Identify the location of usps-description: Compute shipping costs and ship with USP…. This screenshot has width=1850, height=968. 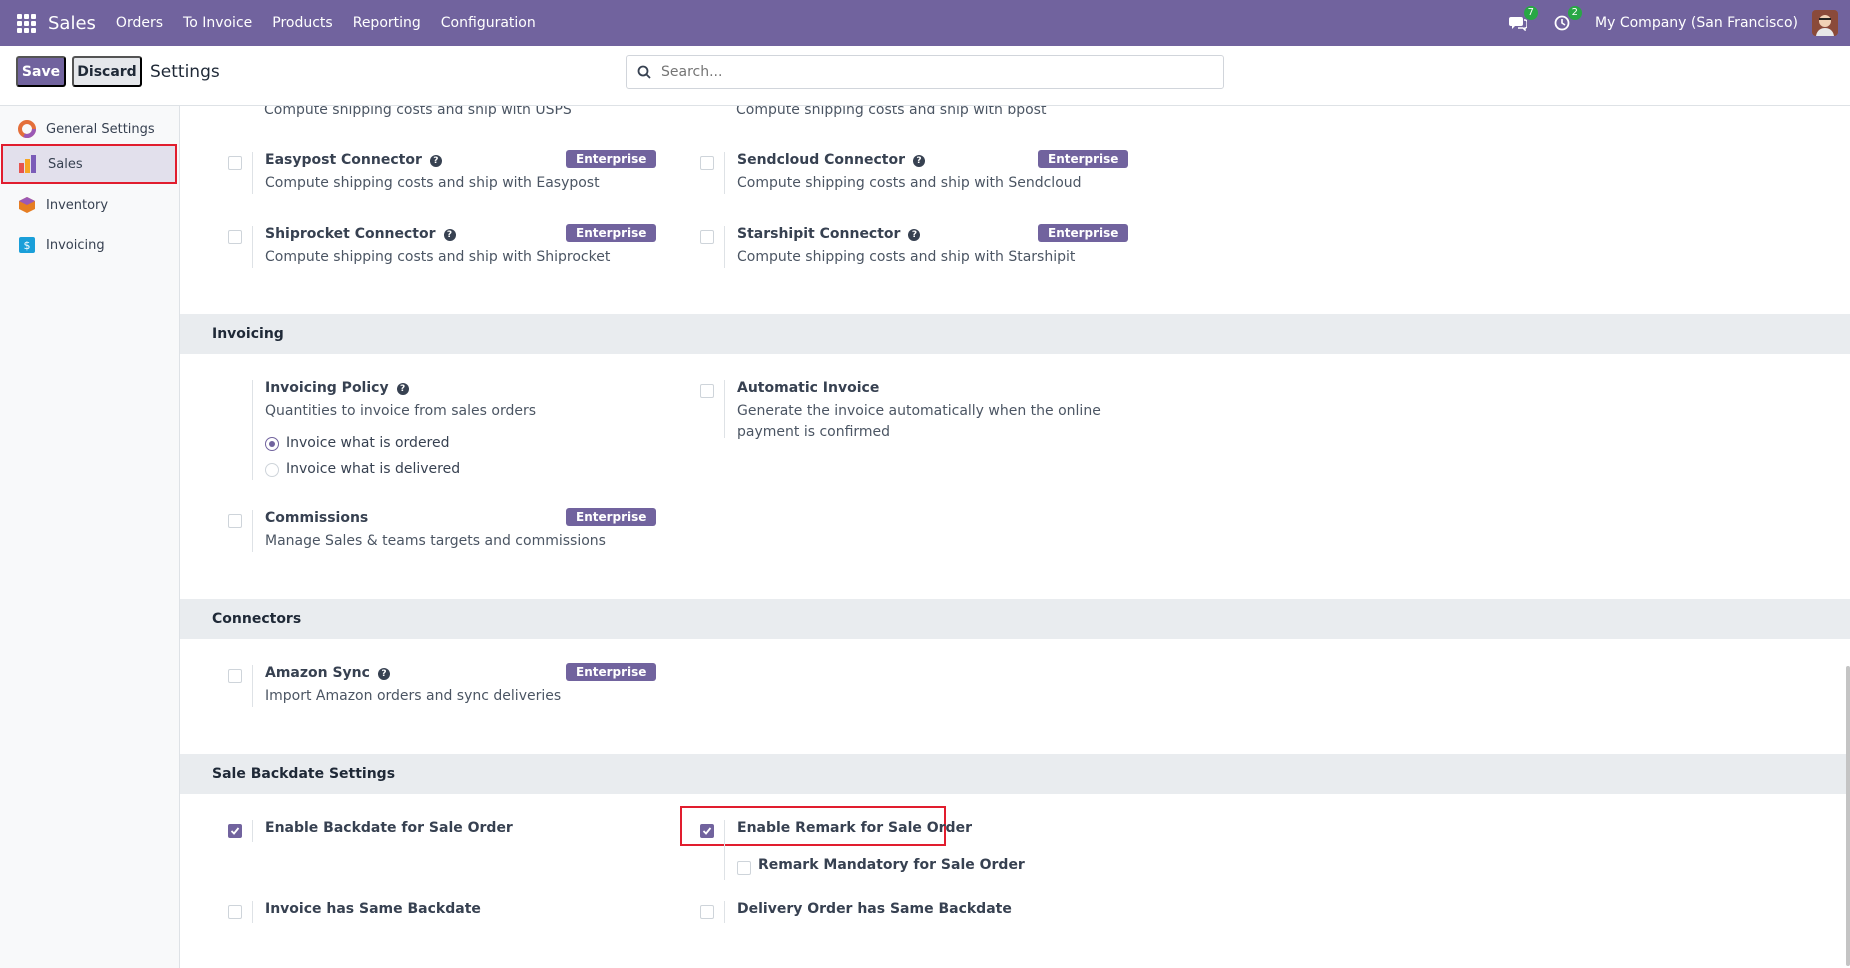
(418, 112).